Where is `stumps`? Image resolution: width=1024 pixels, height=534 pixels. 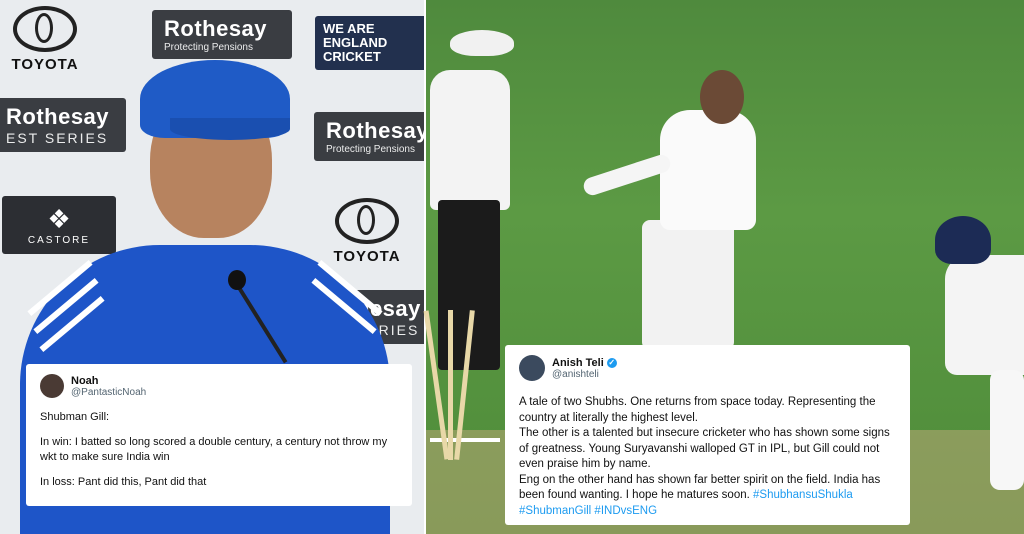 stumps is located at coordinates (449, 390).